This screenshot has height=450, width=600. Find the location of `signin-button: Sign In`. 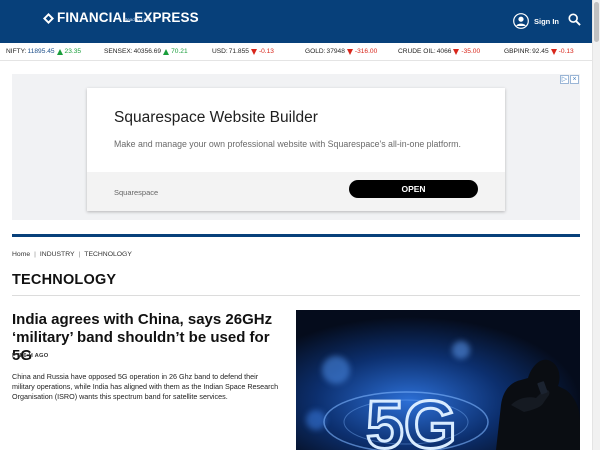

signin-button: Sign In is located at coordinates (536, 21).